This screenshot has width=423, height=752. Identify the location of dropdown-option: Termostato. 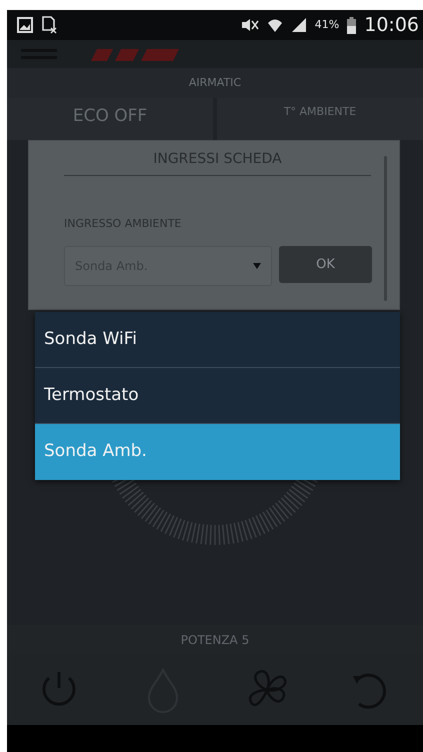
(217, 396).